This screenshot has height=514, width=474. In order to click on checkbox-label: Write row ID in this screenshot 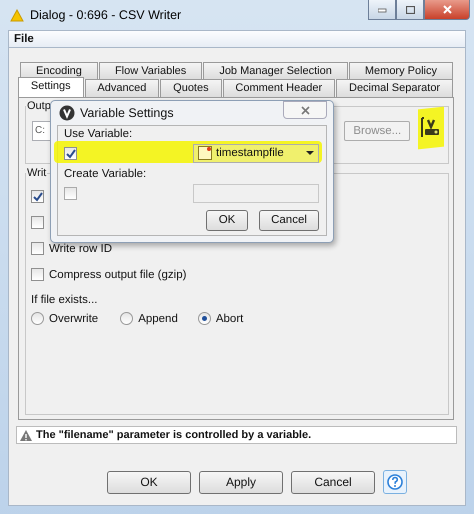, I will do `click(80, 248)`.